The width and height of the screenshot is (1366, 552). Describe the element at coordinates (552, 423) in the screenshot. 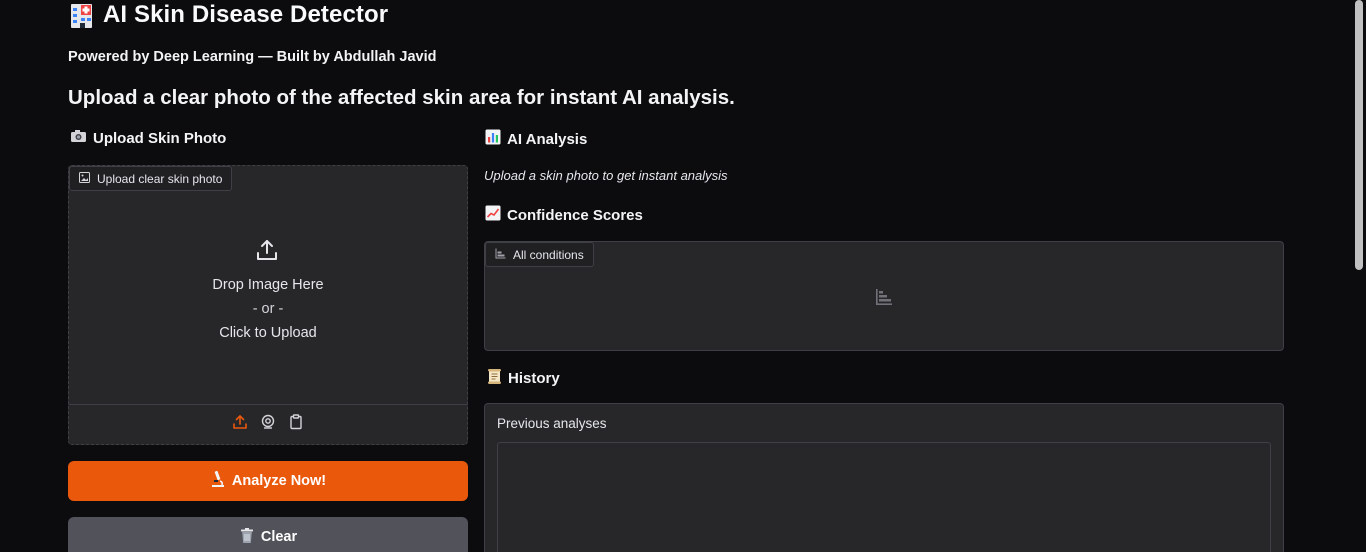

I see `history-label: Previous analyses` at that location.